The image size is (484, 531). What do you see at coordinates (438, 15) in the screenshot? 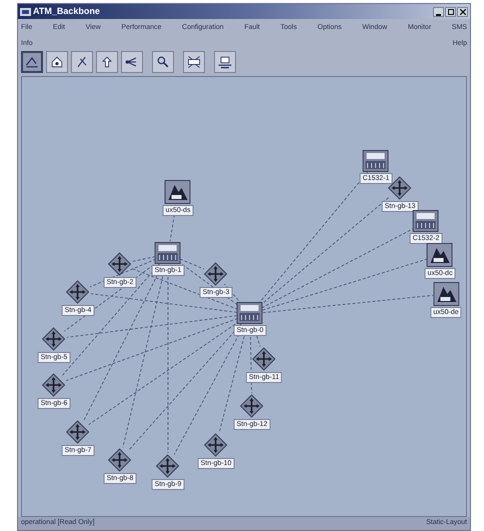
I see `minimize-icon` at bounding box center [438, 15].